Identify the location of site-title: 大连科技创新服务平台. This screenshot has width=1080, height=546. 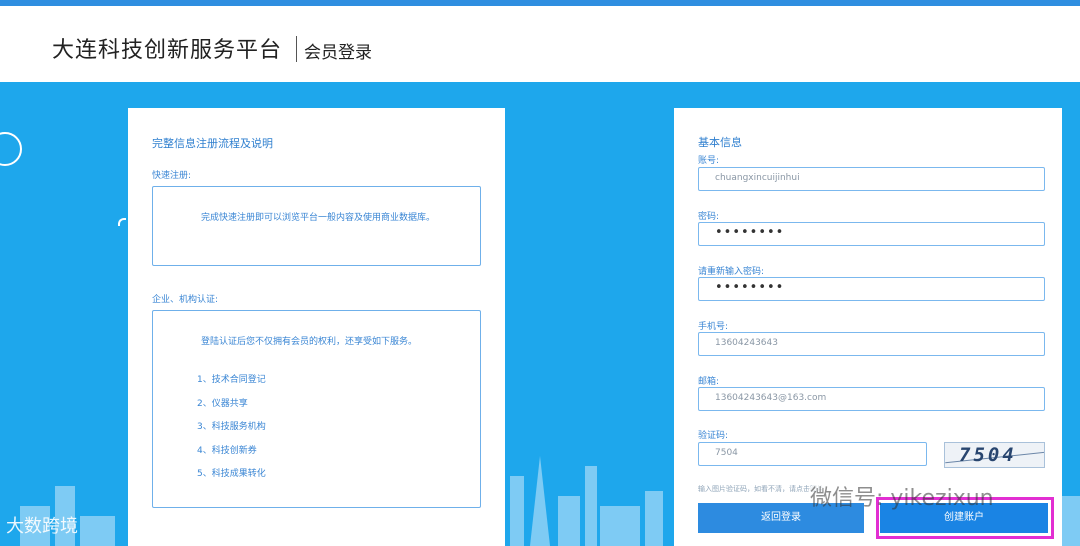
(167, 50).